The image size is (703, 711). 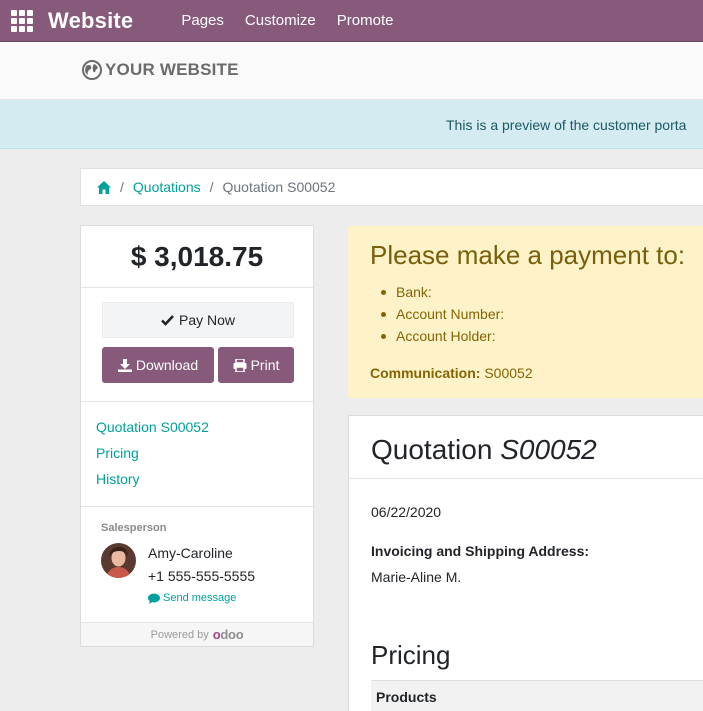 What do you see at coordinates (134, 528) in the screenshot?
I see `salesperson-label: Salesperson` at bounding box center [134, 528].